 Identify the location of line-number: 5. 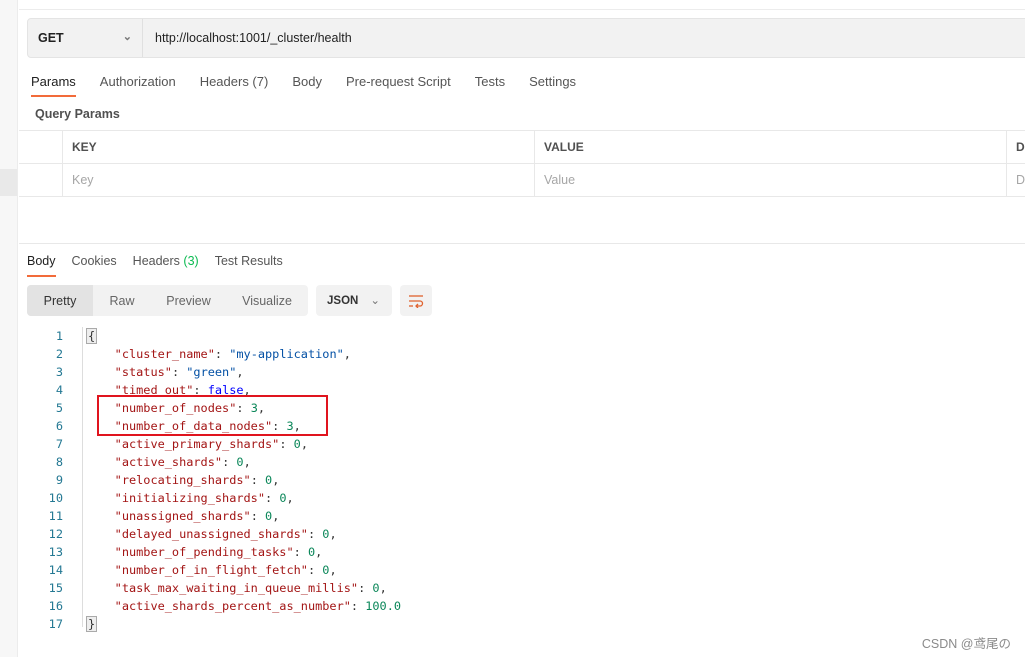
(59, 408).